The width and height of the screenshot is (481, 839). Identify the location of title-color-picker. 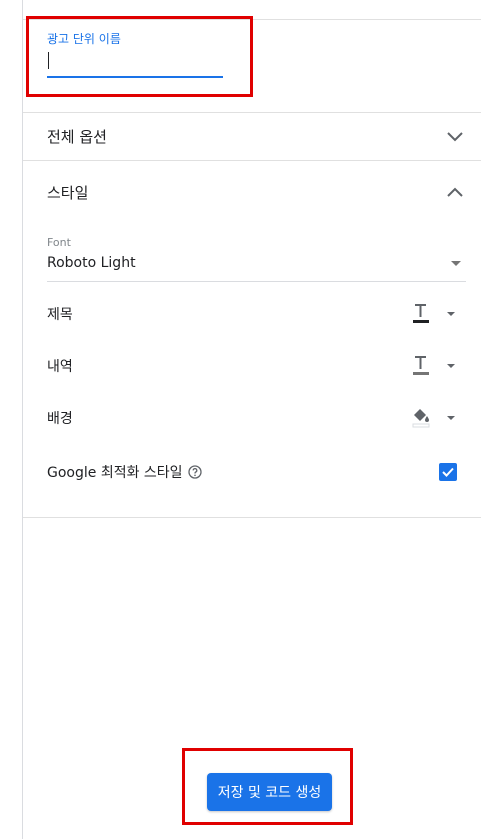
(433, 314).